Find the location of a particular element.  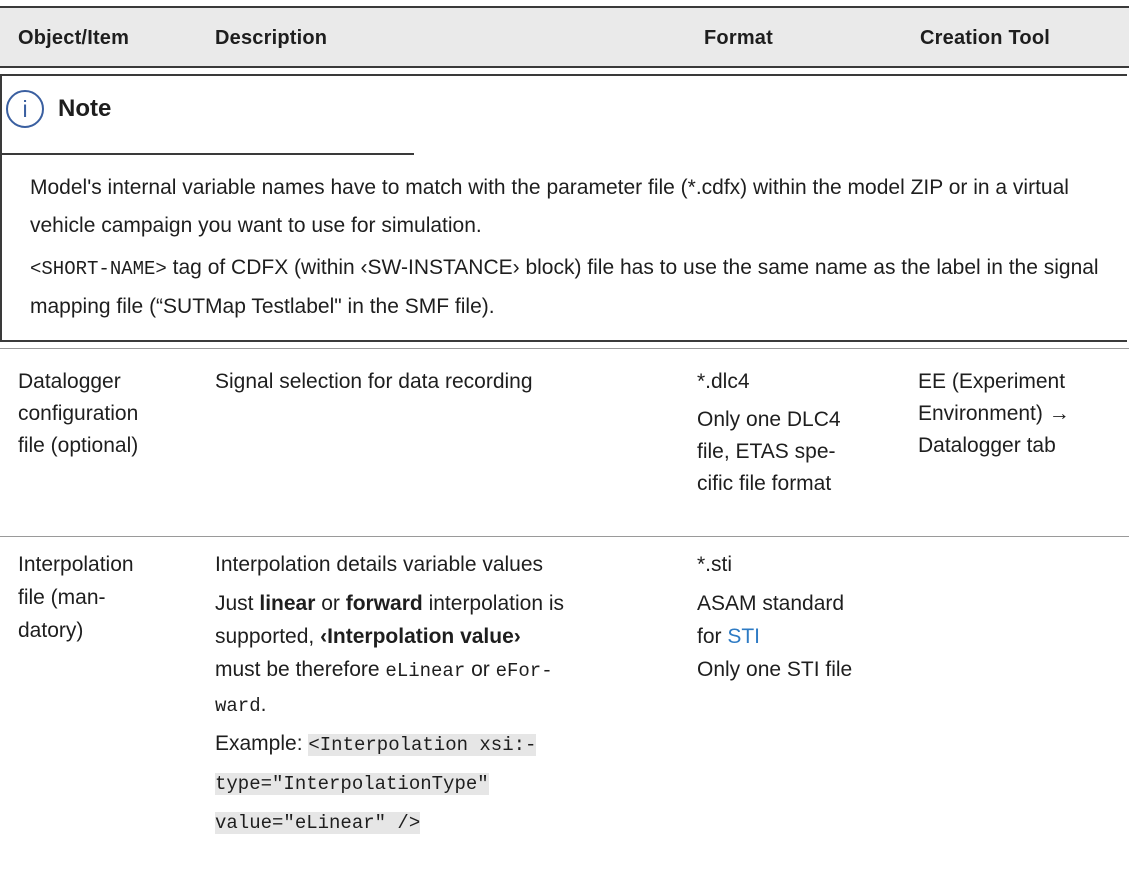

note-title: Note is located at coordinates (85, 108).